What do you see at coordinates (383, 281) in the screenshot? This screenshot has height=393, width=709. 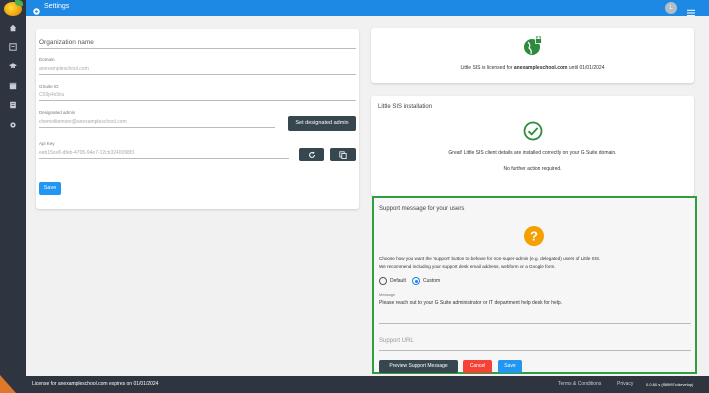 I see `radio-default` at bounding box center [383, 281].